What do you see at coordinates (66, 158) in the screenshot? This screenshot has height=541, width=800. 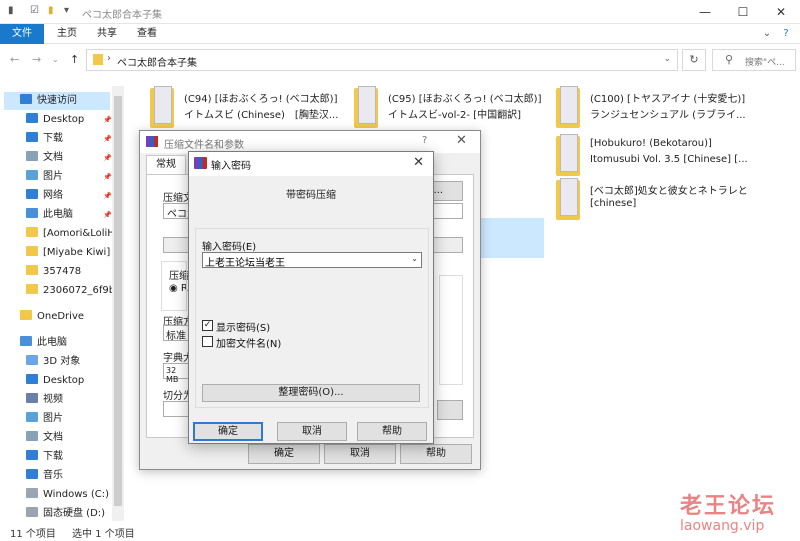 I see `sidebar-item: 文档 📌` at bounding box center [66, 158].